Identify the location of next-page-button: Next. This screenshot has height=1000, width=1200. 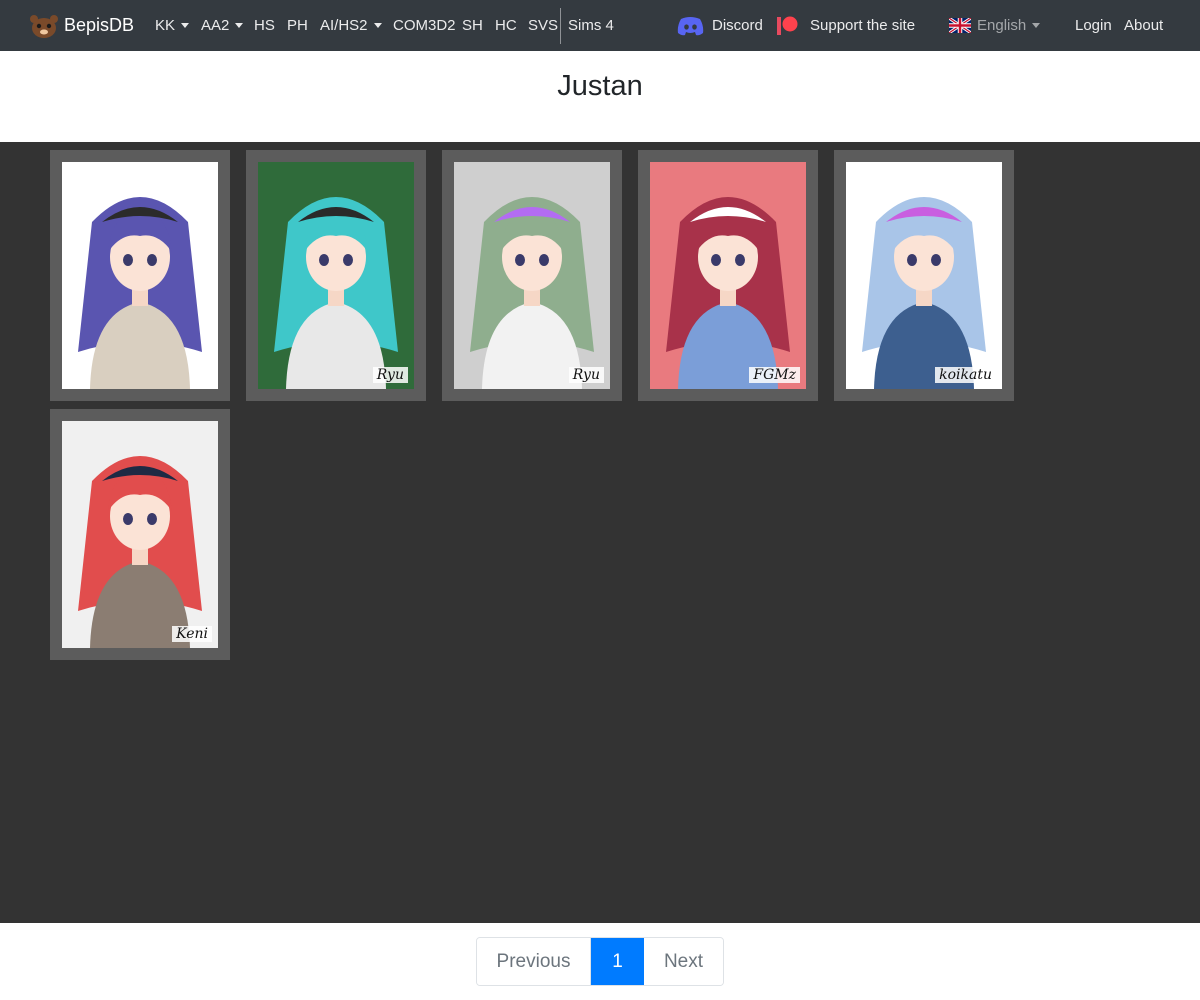
(683, 961).